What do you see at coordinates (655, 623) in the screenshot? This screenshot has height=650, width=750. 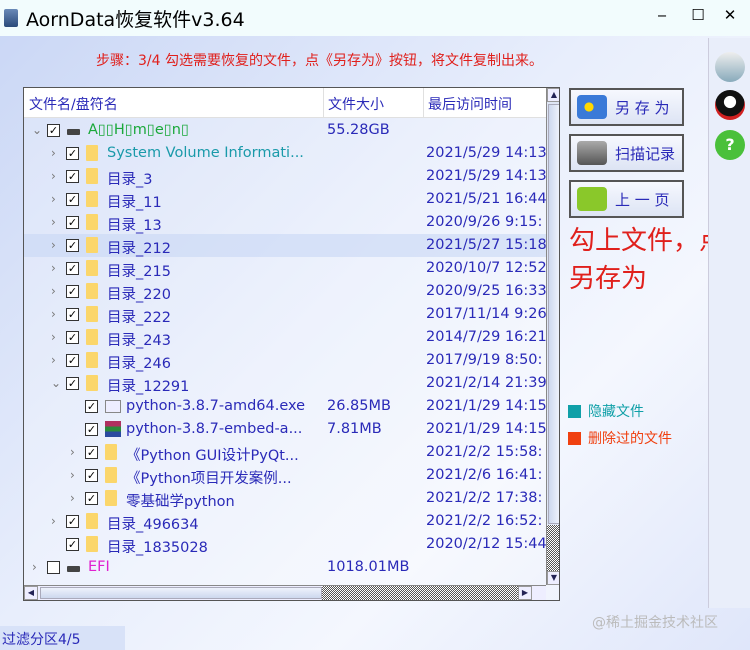 I see `watermark: @稀土掘金技术社区` at bounding box center [655, 623].